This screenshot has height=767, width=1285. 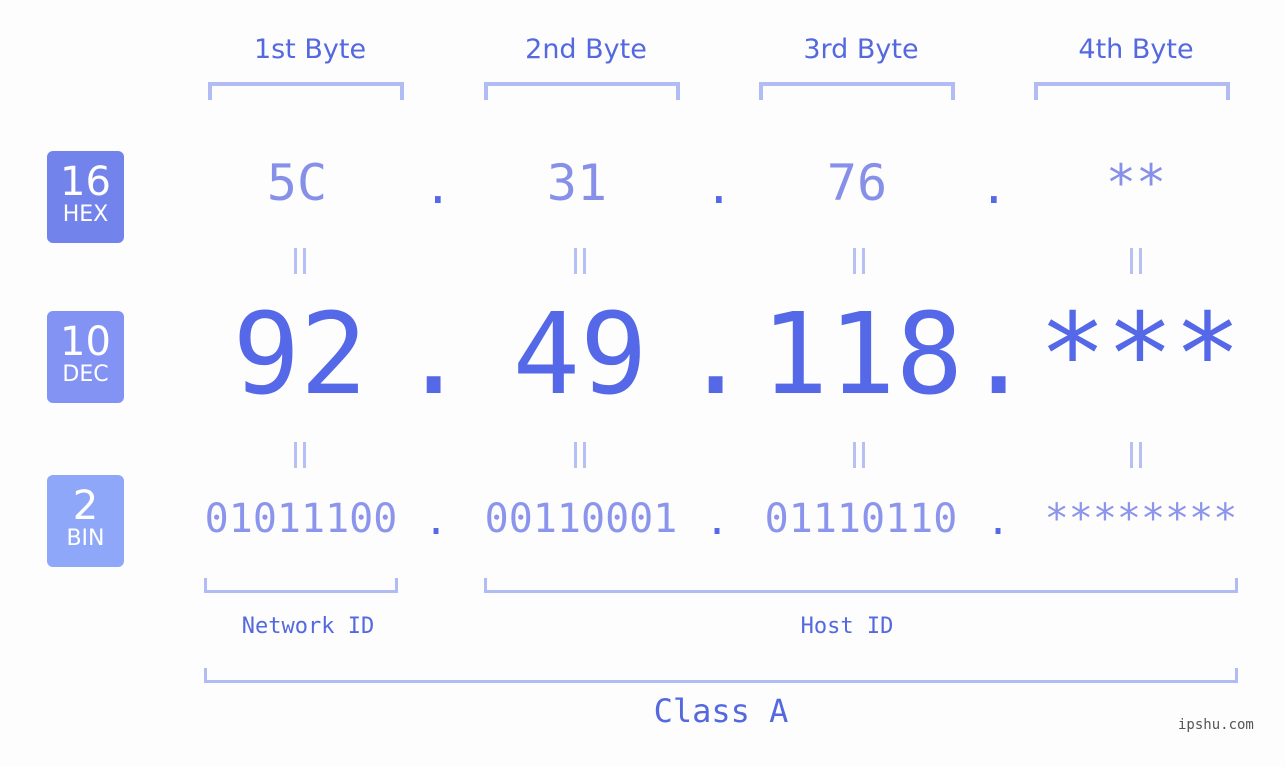 What do you see at coordinates (861, 585) in the screenshot?
I see `host-id-bracket` at bounding box center [861, 585].